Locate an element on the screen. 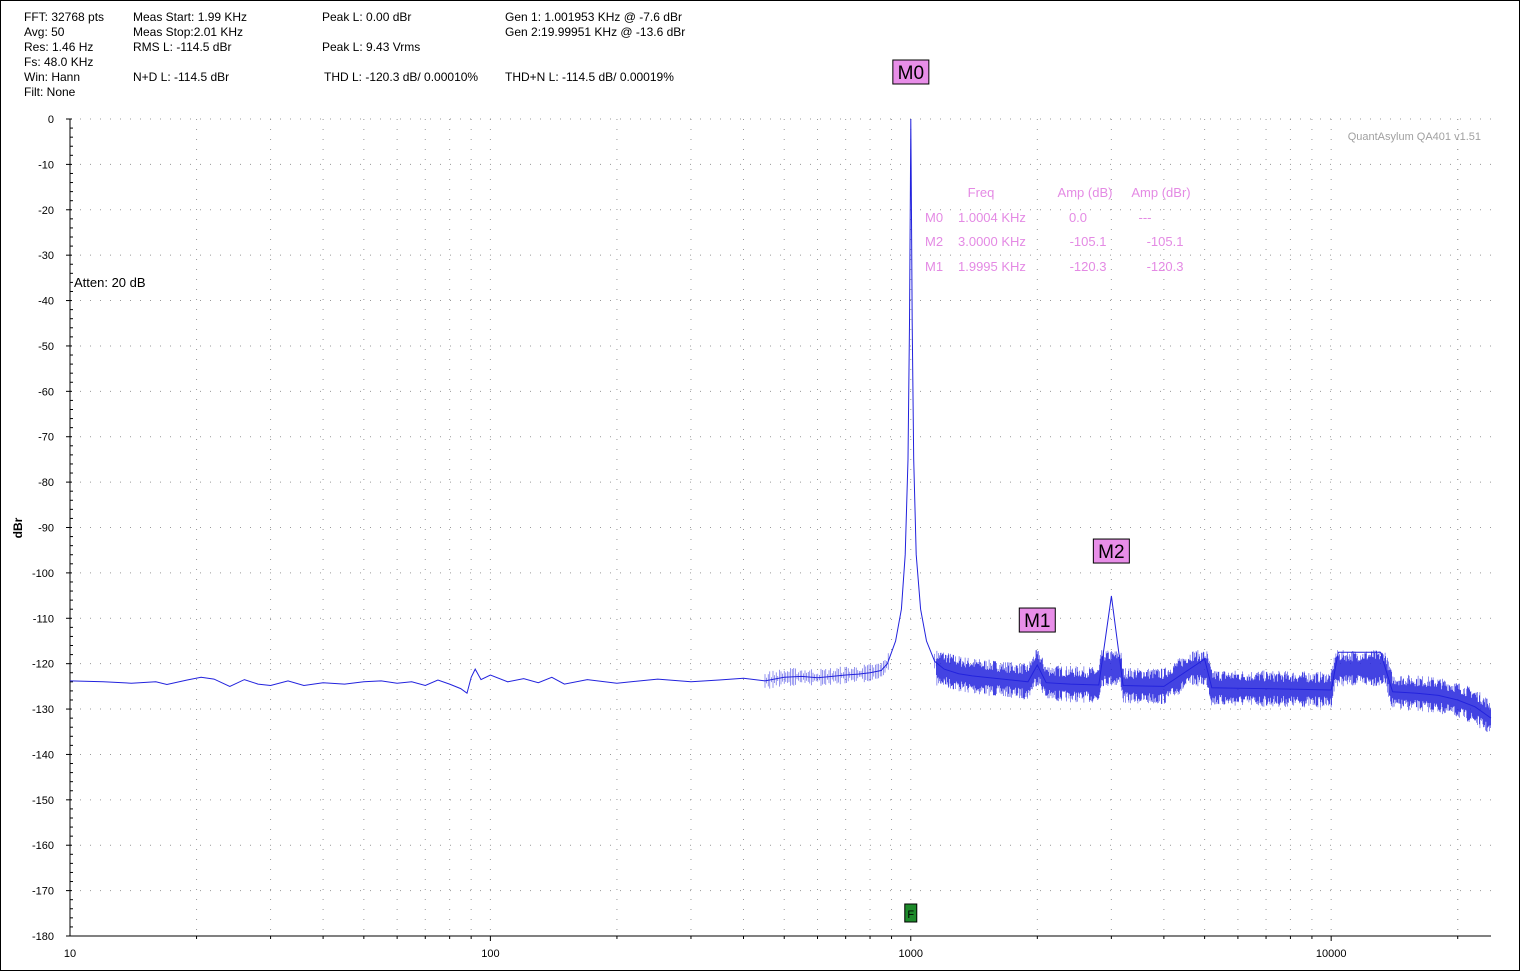  atten-label: Atten: 20 dB is located at coordinates (110, 282).